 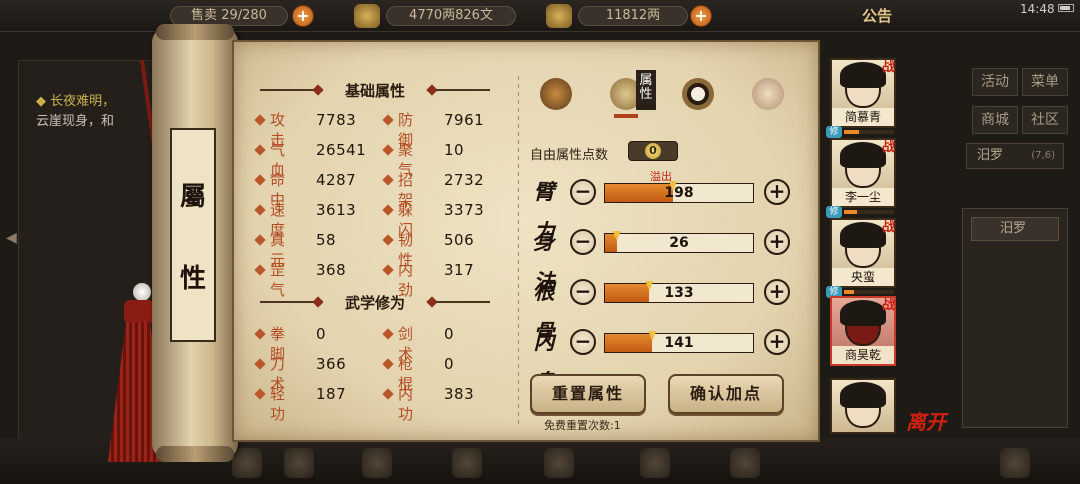 What do you see at coordinates (367, 16) in the screenshot?
I see `coin-icon` at bounding box center [367, 16].